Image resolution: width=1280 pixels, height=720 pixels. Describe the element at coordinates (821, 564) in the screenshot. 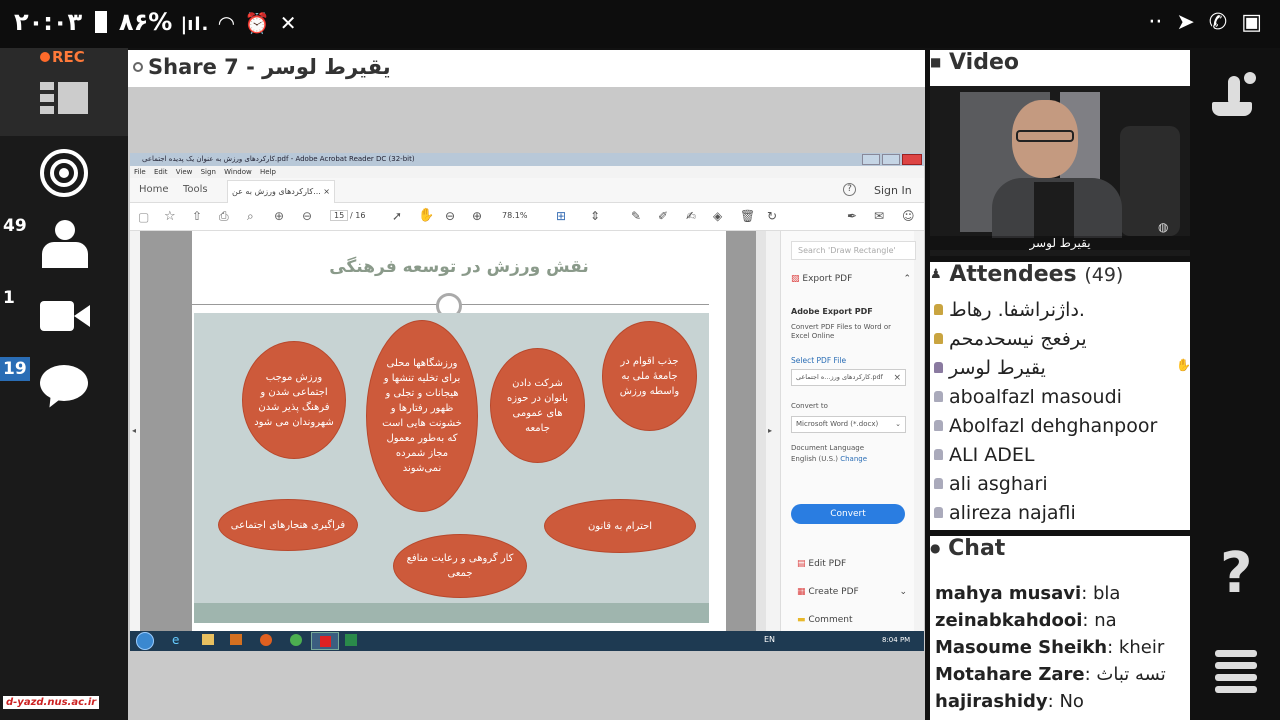

I see `edit-pdf-tool: ▤ Edit PDF` at that location.